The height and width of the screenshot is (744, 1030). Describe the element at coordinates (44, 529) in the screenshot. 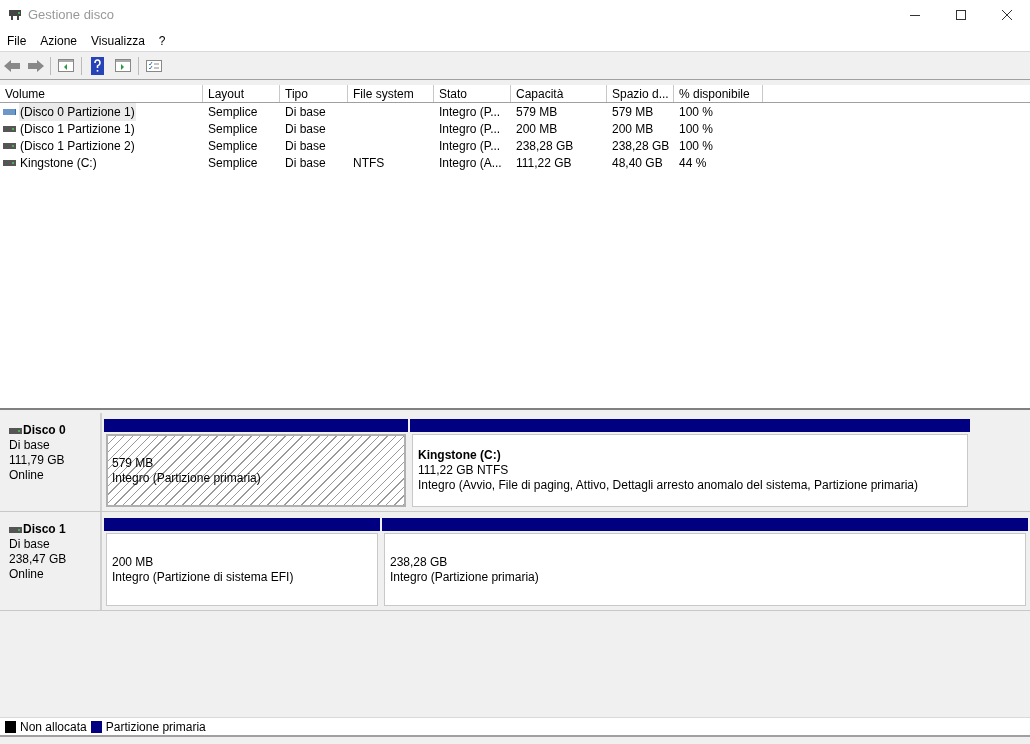

I see `disk-name: Disco 1` at that location.